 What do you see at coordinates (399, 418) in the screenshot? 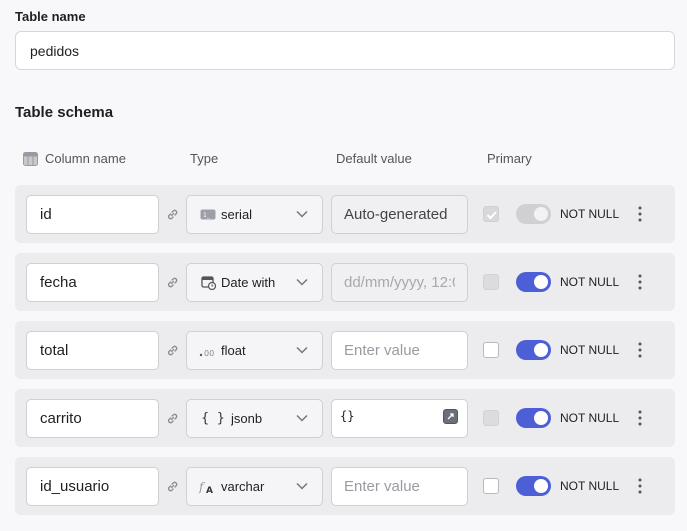
I see `default-value-json-editor: {}` at bounding box center [399, 418].